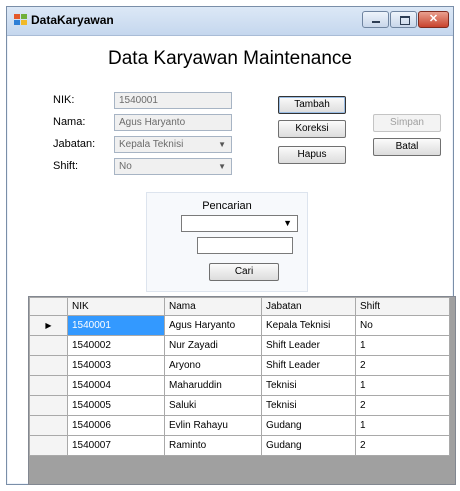  Describe the element at coordinates (138, 100) in the screenshot. I see `nik-value: 1540001` at that location.